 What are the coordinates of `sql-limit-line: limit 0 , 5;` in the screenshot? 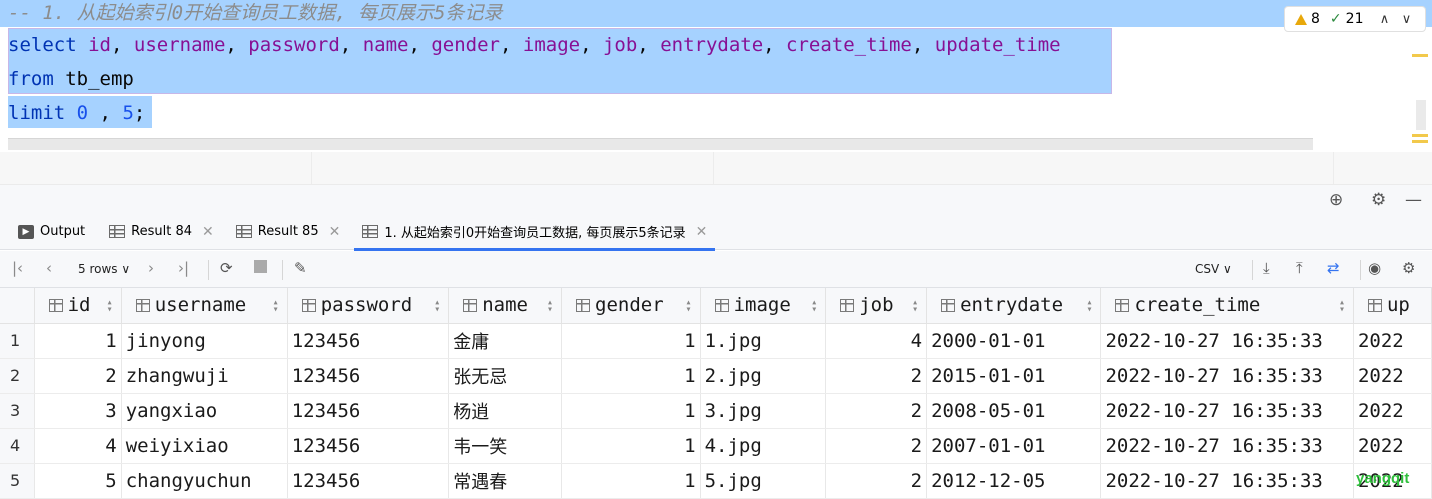 It's located at (76, 113).